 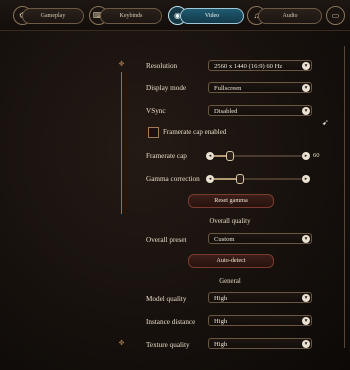 What do you see at coordinates (121, 143) in the screenshot?
I see `scrollbar-track` at bounding box center [121, 143].